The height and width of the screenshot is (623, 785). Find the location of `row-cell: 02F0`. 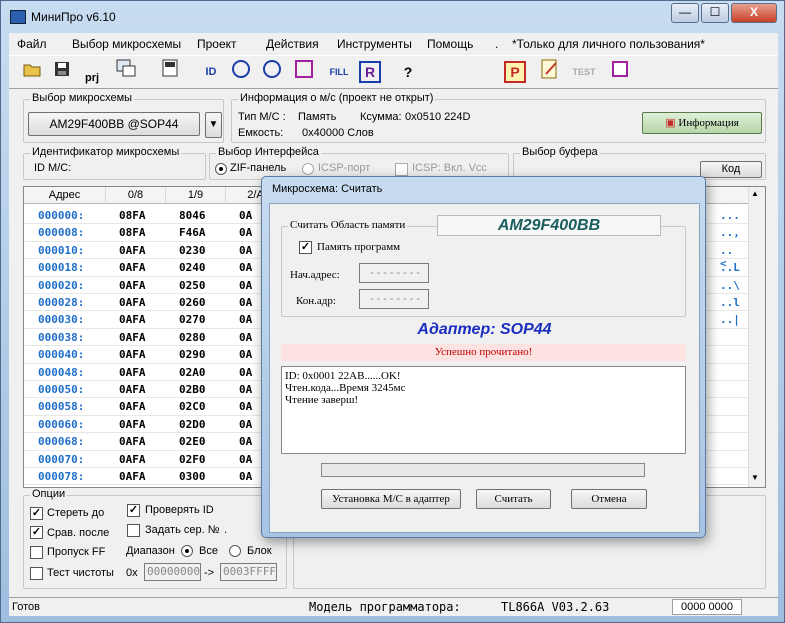

row-cell: 02F0 is located at coordinates (192, 459).